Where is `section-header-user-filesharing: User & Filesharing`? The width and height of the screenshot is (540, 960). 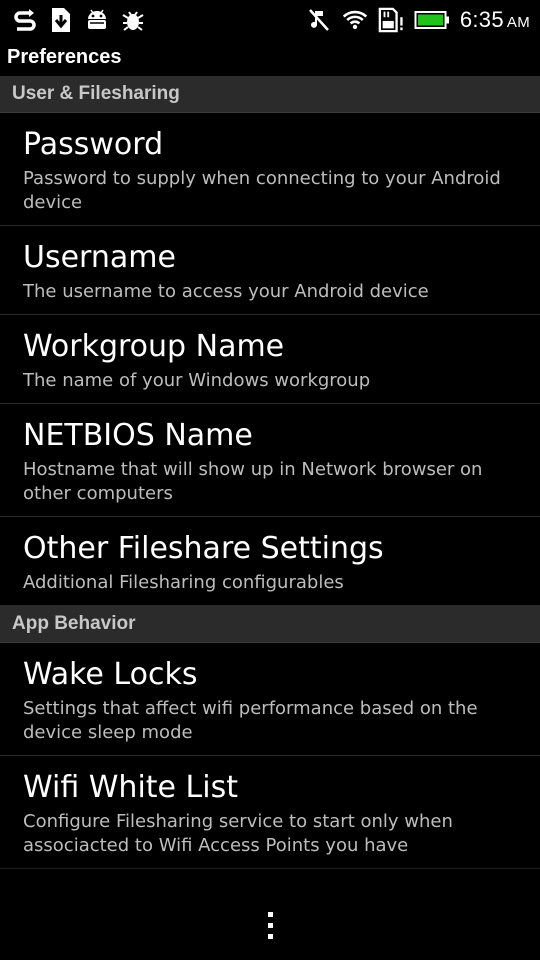 section-header-user-filesharing: User & Filesharing is located at coordinates (270, 94).